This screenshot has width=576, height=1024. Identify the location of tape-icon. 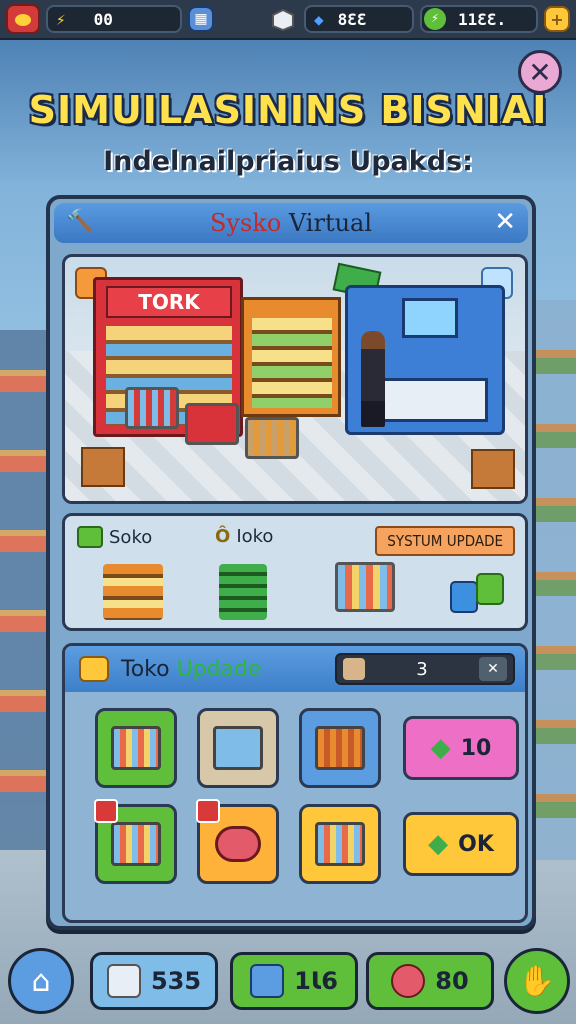
(238, 844).